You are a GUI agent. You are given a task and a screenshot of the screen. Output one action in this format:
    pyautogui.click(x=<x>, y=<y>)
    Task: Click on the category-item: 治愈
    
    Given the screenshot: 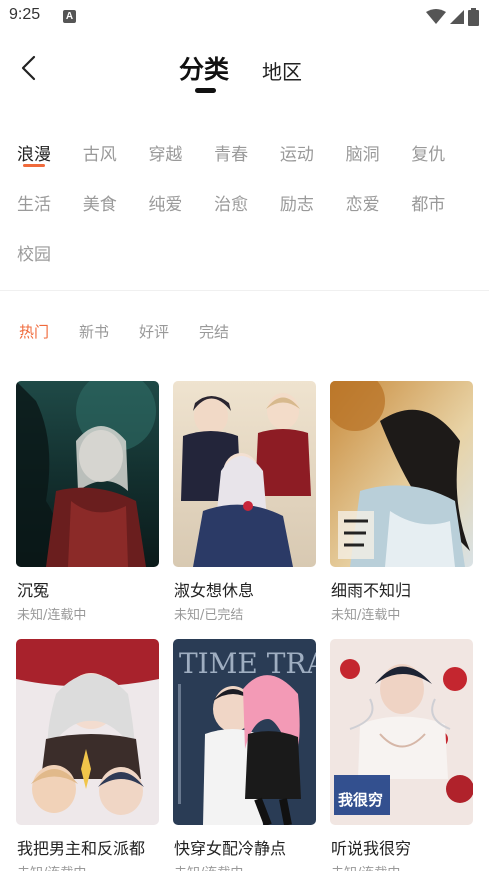 What is the action you would take?
    pyautogui.click(x=247, y=215)
    